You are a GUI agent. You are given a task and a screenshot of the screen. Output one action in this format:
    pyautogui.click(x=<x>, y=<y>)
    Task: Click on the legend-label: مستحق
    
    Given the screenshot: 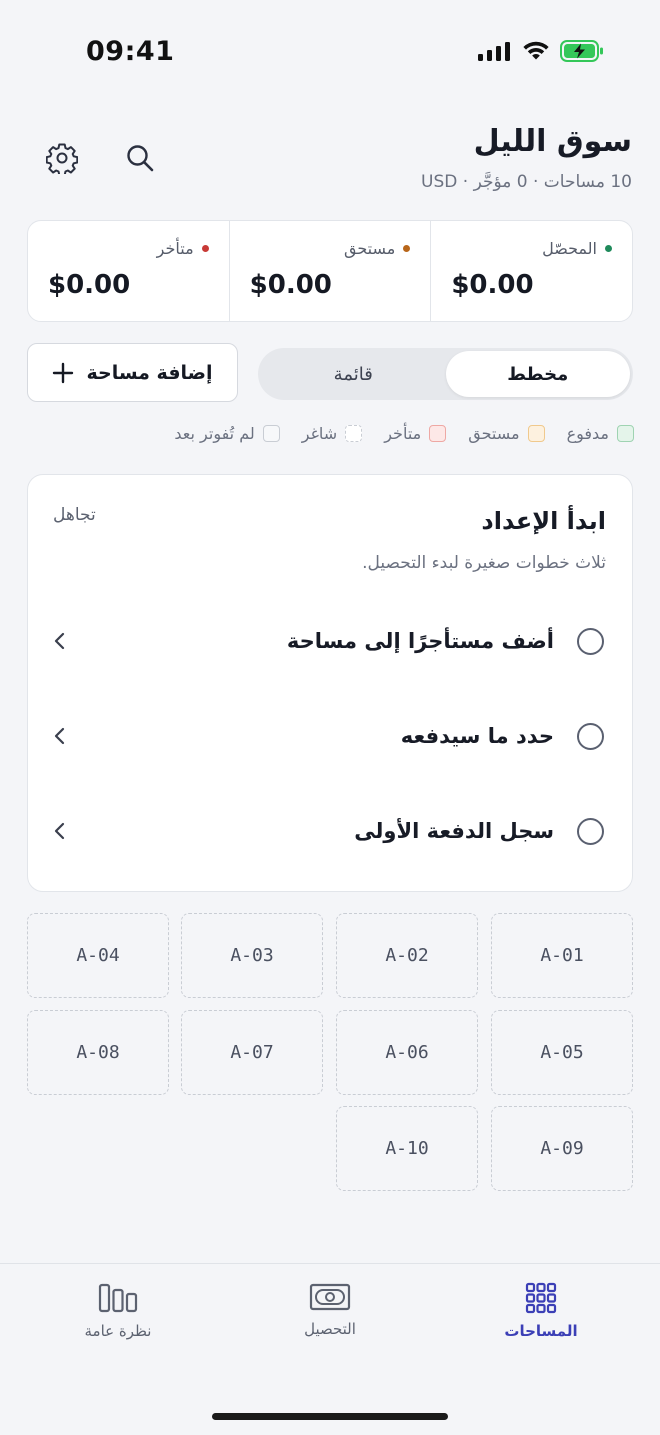 What is the action you would take?
    pyautogui.click(x=494, y=433)
    